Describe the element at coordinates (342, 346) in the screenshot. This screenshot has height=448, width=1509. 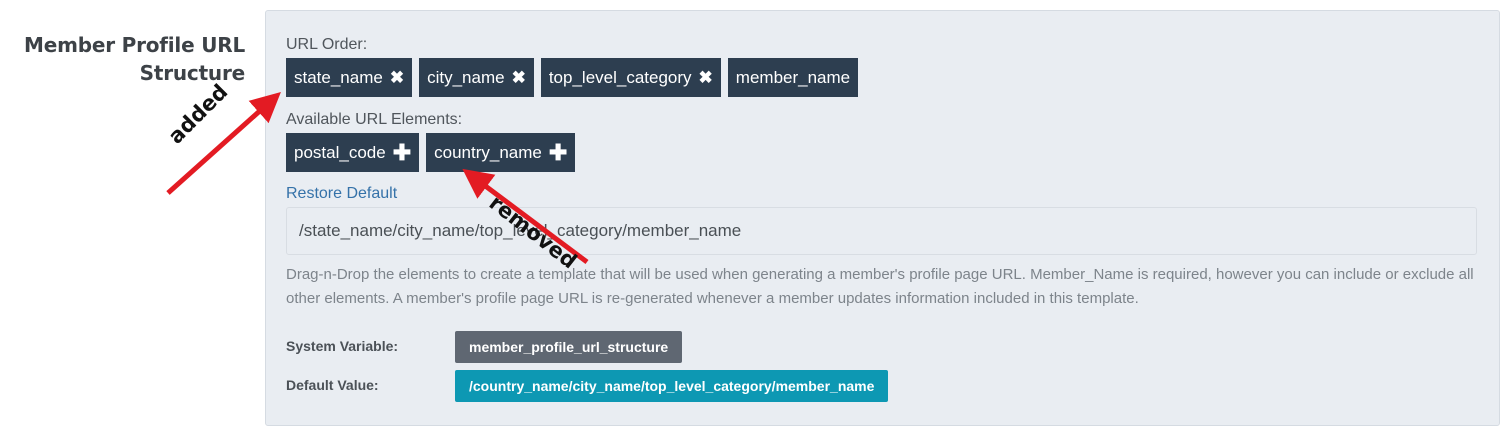
I see `system-variable-label: System Variable:` at that location.